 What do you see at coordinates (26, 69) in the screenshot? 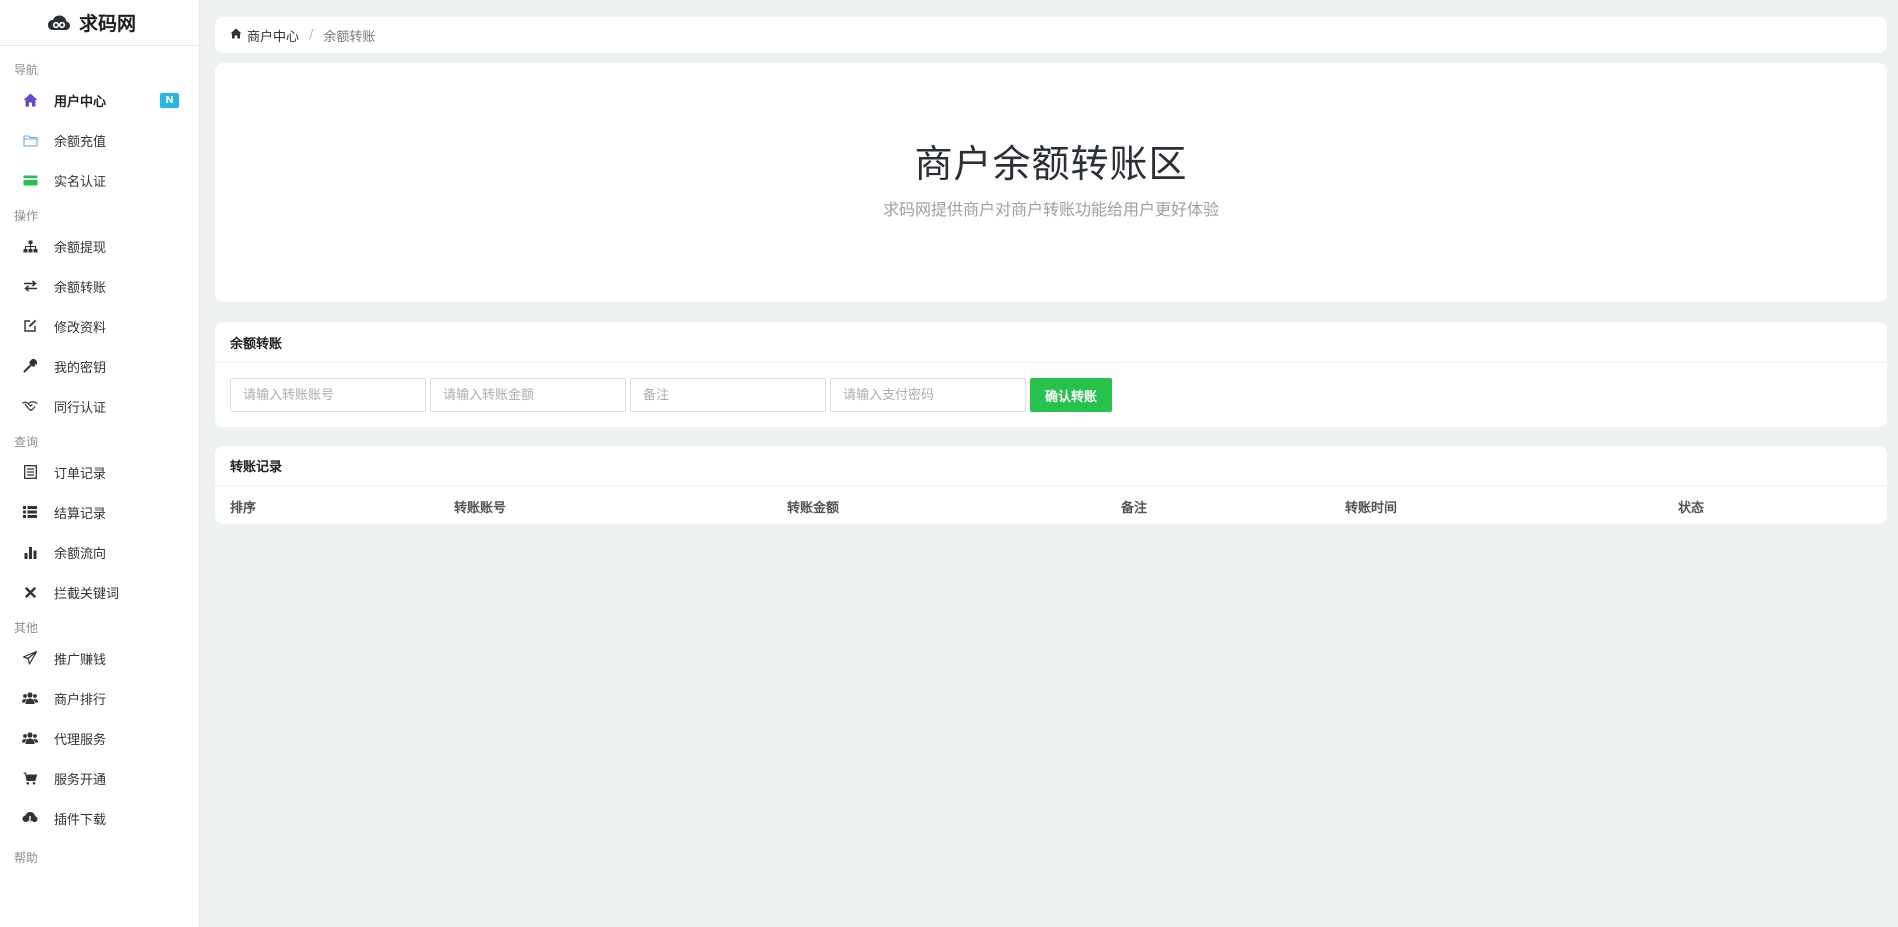
I see `nav-header-nav: 导航` at bounding box center [26, 69].